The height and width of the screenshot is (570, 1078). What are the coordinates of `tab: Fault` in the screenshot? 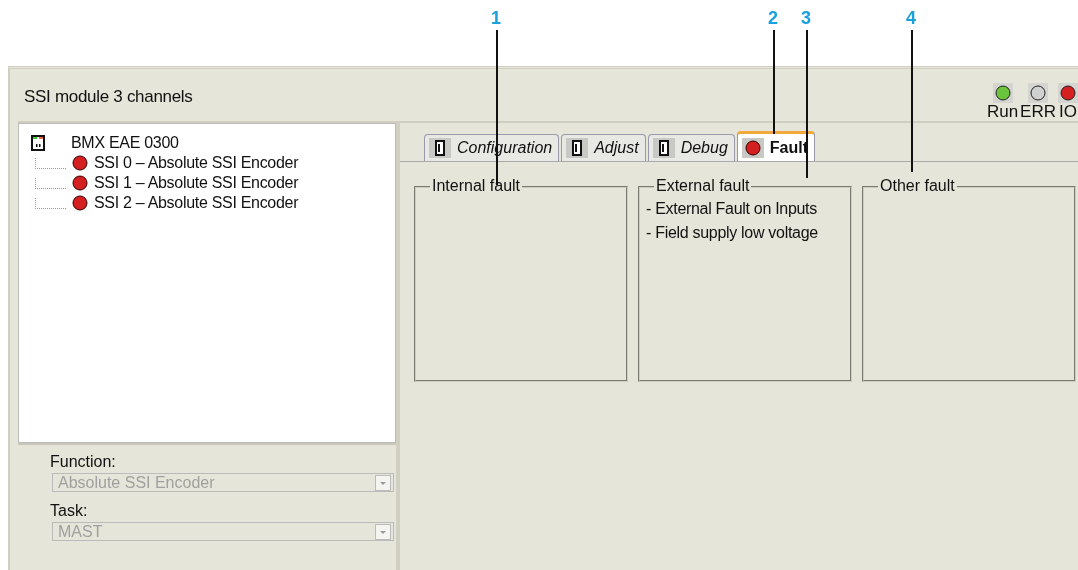 It's located at (775, 146).